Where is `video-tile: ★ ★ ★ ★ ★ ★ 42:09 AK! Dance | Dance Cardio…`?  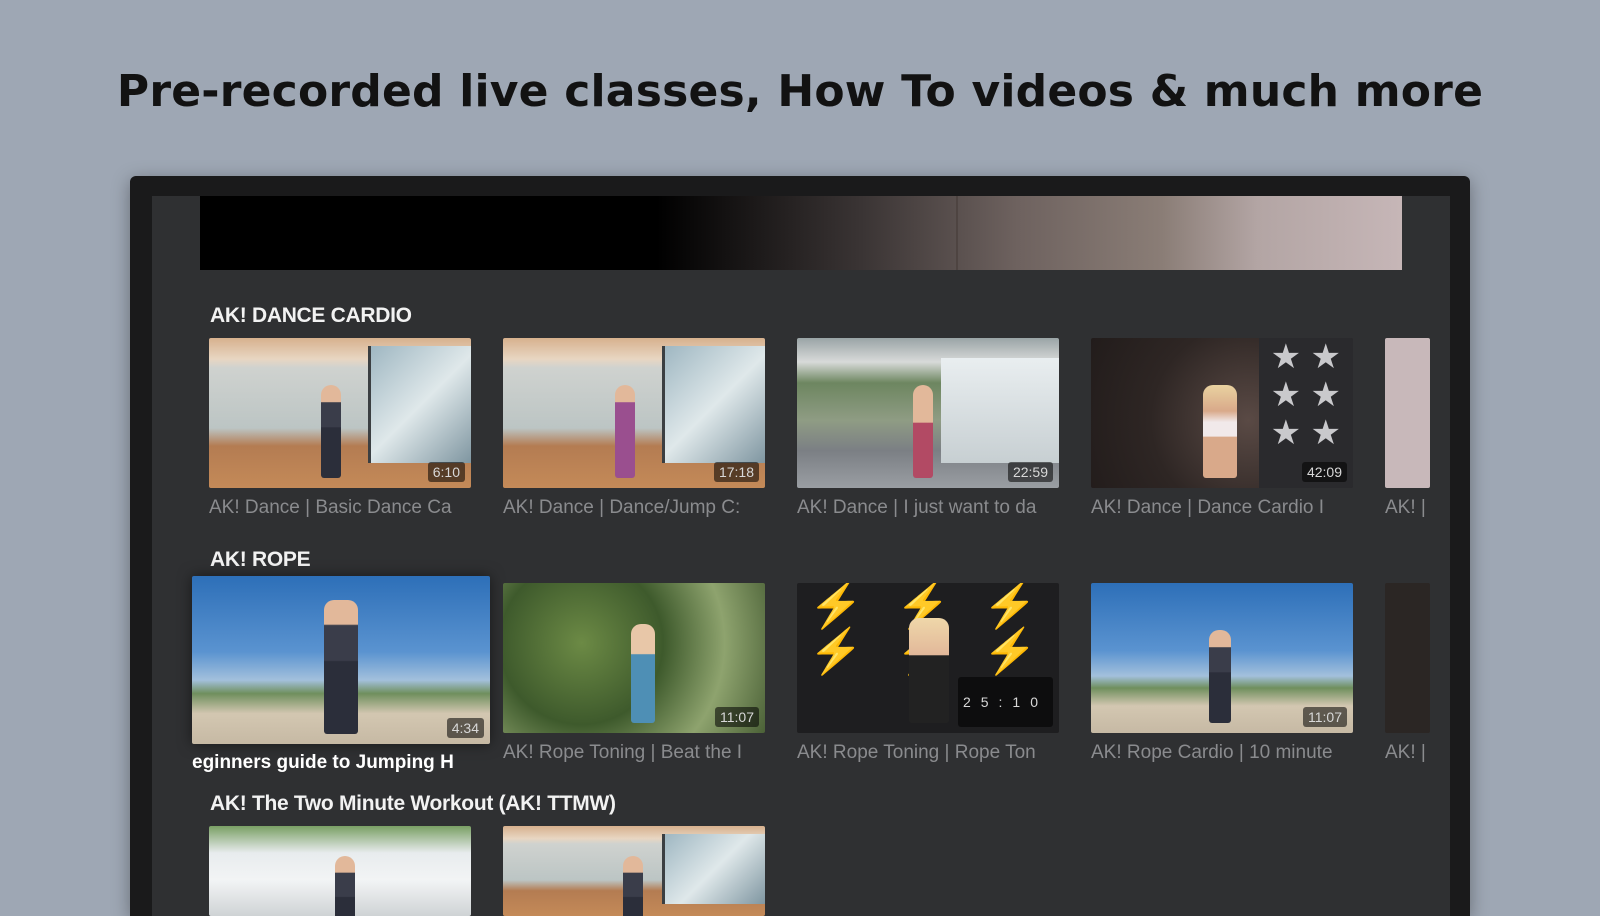 video-tile: ★ ★ ★ ★ ★ ★ 42:09 AK! Dance | Dance Cardio… is located at coordinates (1222, 428).